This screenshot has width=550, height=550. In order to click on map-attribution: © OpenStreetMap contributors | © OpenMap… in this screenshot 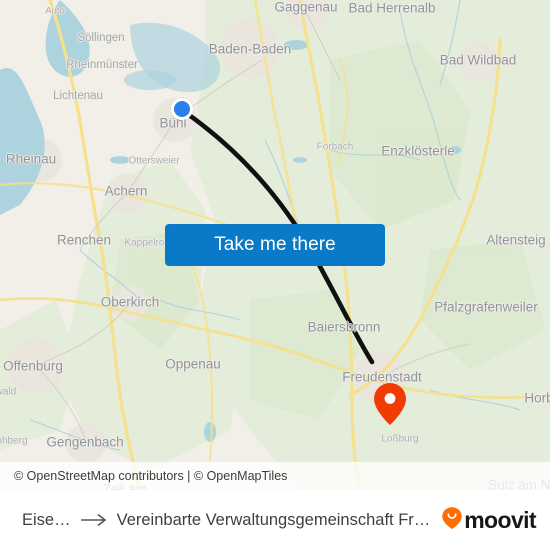, I will do `click(275, 476)`.